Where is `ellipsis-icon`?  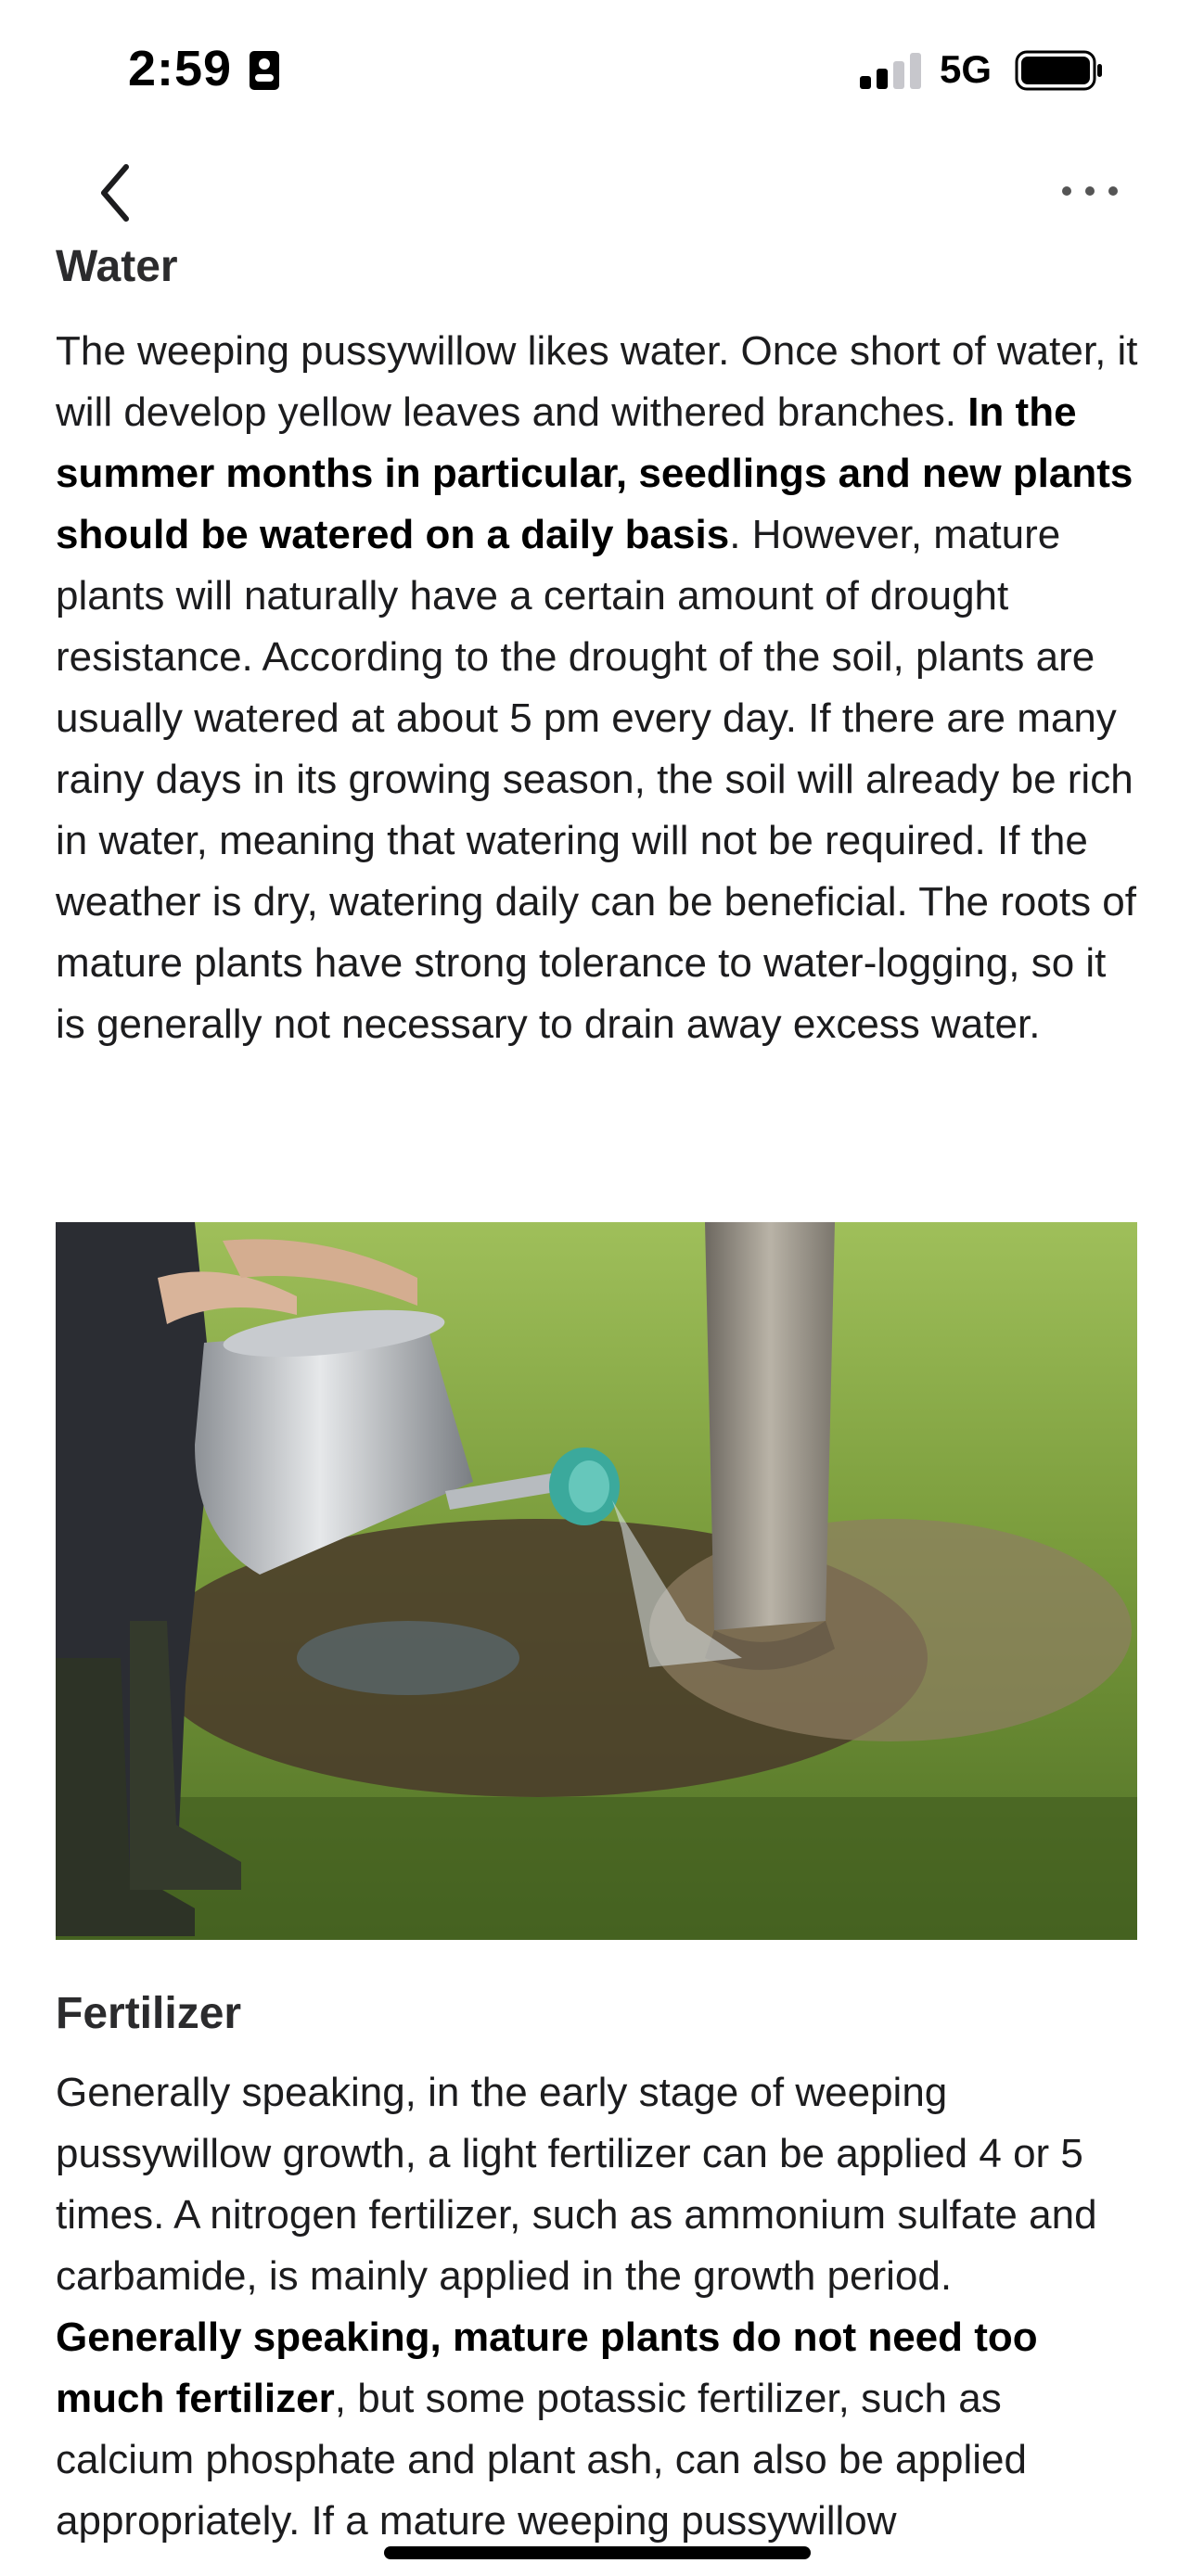 ellipsis-icon is located at coordinates (1089, 191).